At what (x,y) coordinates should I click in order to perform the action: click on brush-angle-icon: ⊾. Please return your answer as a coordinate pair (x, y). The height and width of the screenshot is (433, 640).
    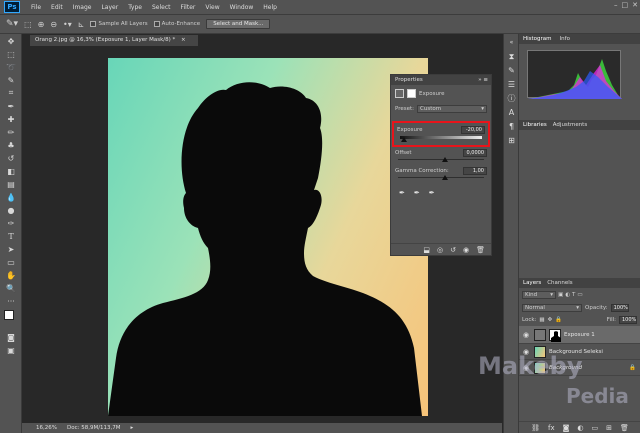
    Looking at the image, I should click on (81, 24).